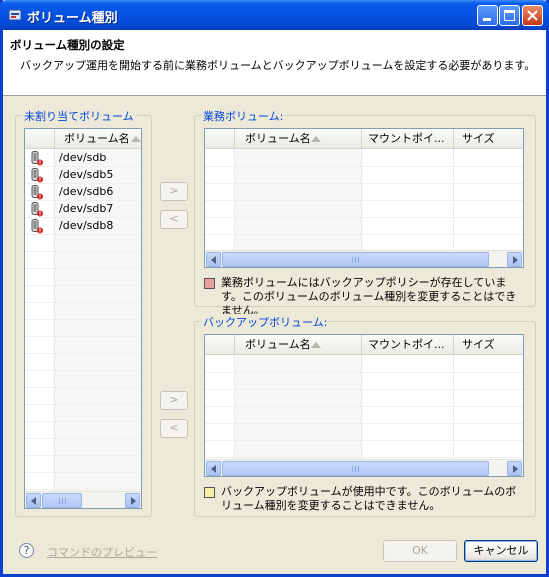  What do you see at coordinates (174, 191) in the screenshot?
I see `move-to-business-button: >` at bounding box center [174, 191].